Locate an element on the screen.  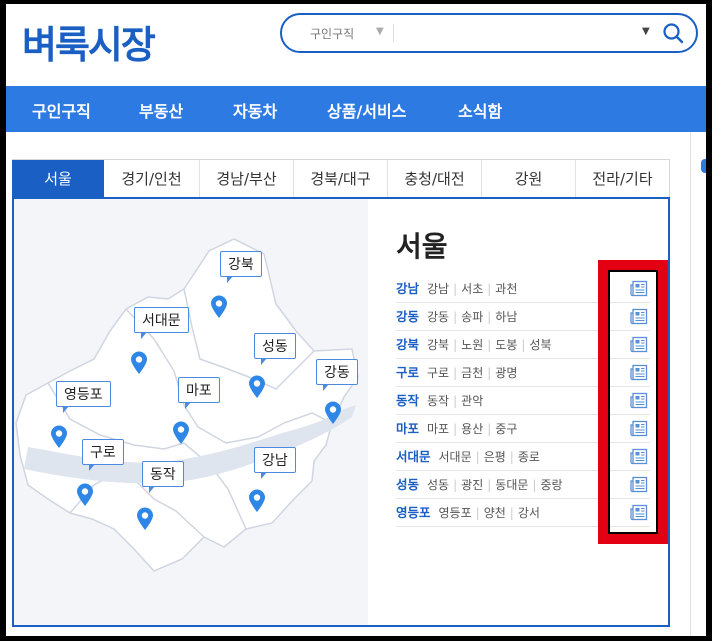
site-logo: 벼룩시장 is located at coordinates (89, 41).